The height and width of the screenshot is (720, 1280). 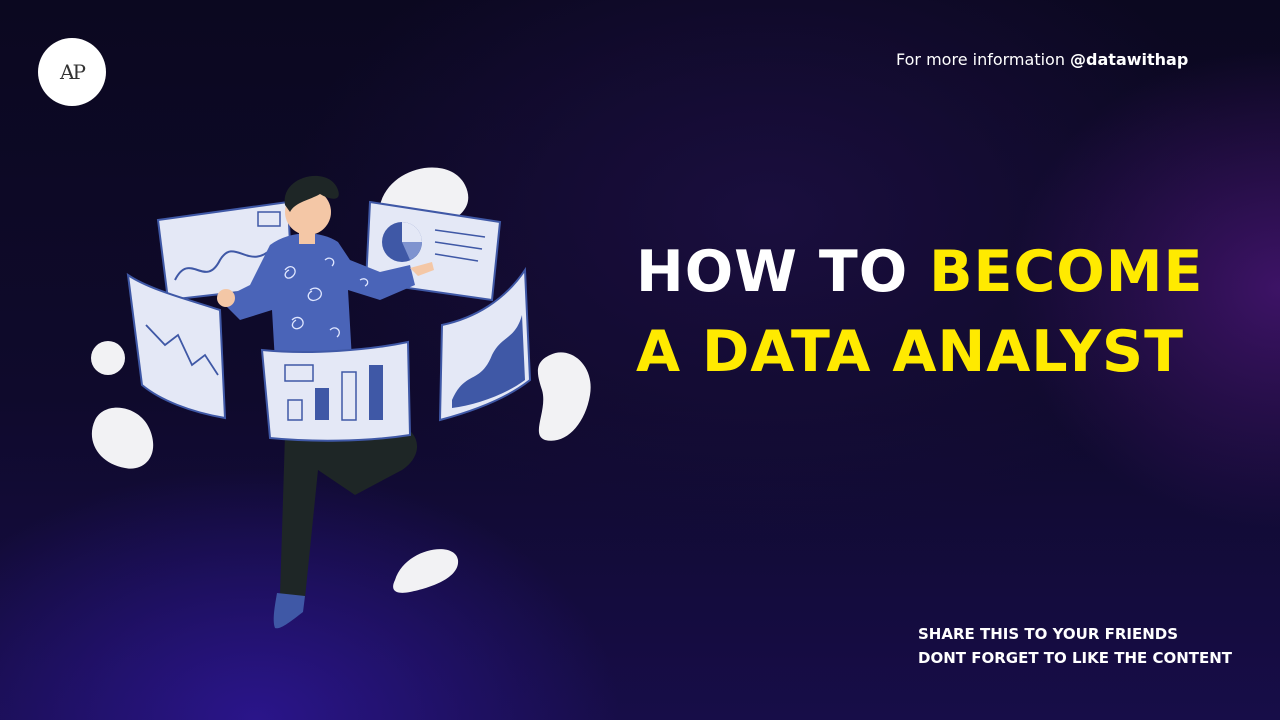 I want to click on info-text: For more information @datawithap, so click(x=1042, y=59).